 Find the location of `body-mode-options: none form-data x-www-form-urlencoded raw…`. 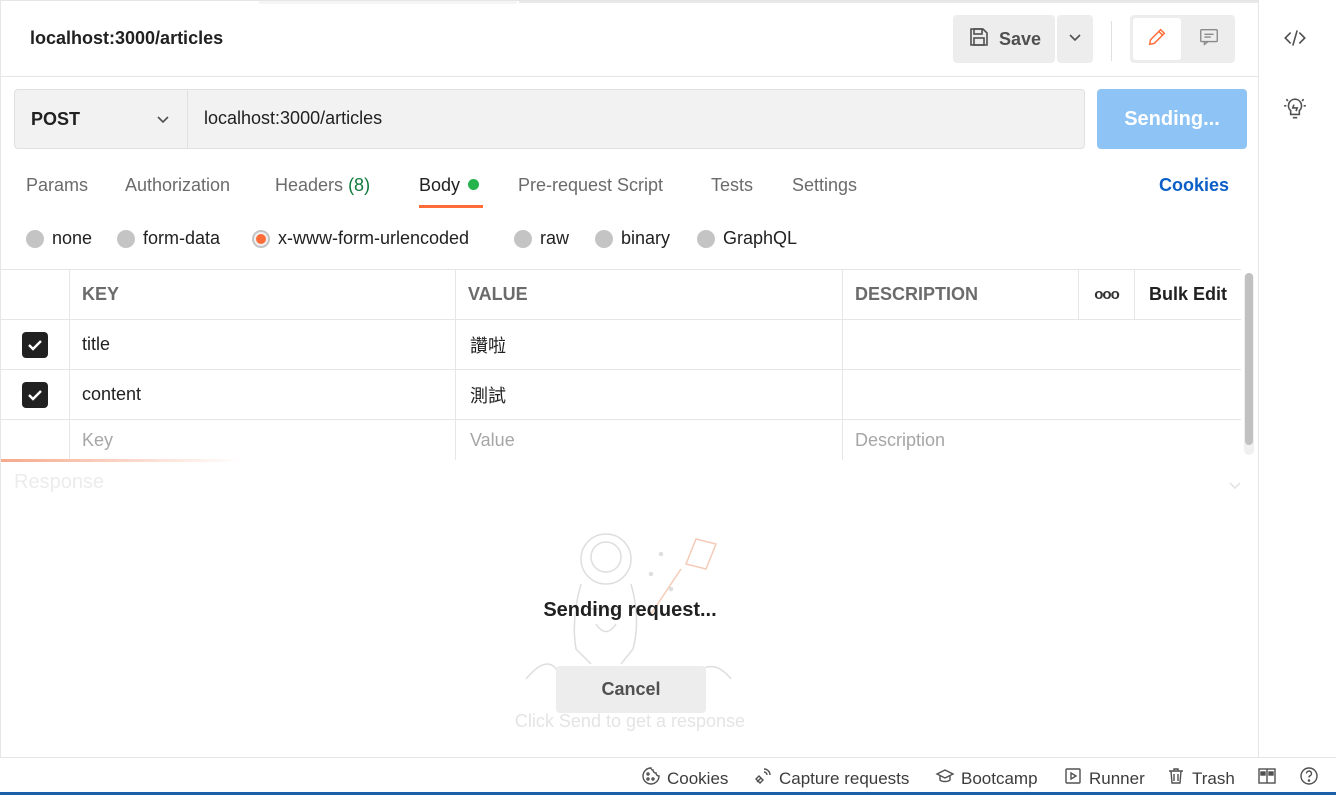

body-mode-options: none form-data x-www-form-urlencoded raw… is located at coordinates (630, 239).